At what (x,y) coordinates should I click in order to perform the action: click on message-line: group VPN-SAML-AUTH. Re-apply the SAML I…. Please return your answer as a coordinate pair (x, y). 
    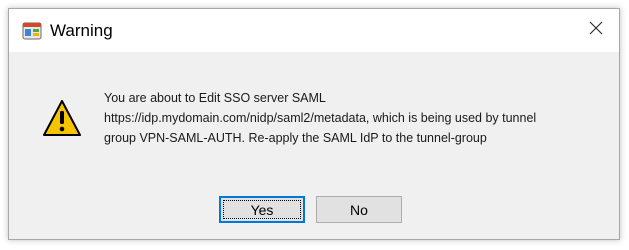
    Looking at the image, I should click on (295, 138).